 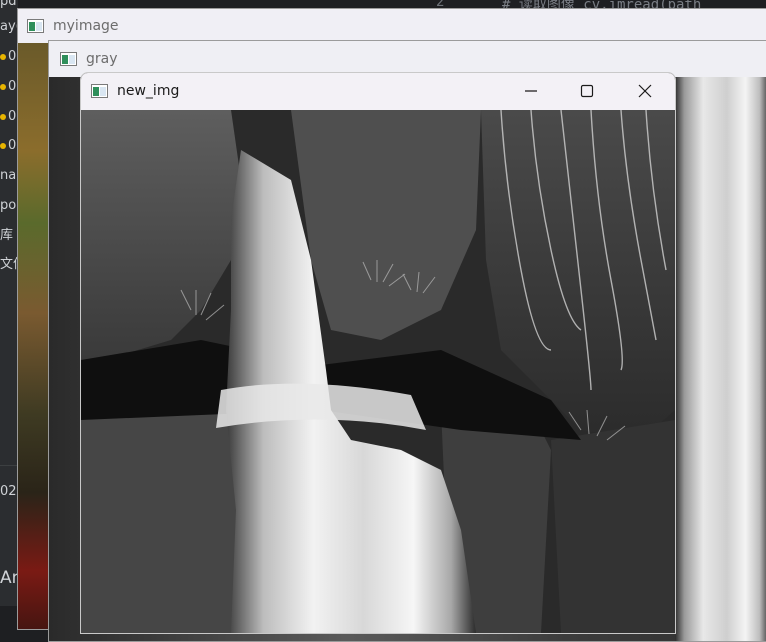 I want to click on ide-row: 文件, so click(x=9, y=265).